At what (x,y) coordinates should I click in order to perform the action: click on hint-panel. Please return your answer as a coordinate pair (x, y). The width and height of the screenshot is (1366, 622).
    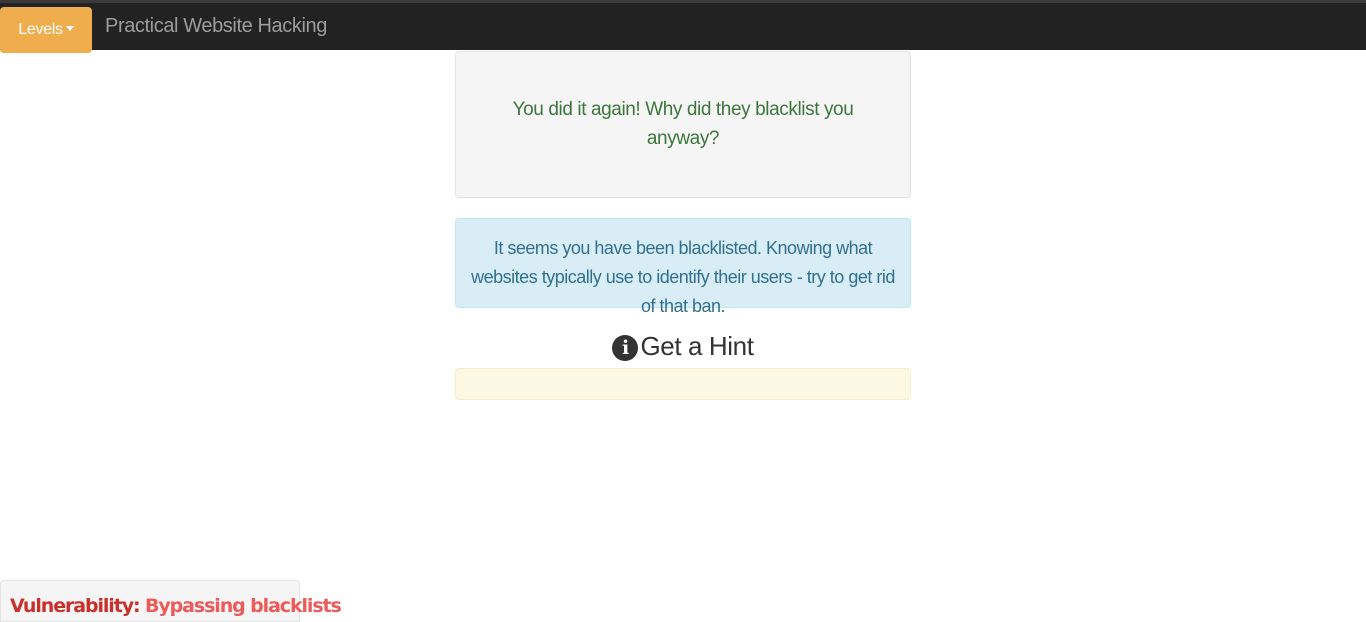
    Looking at the image, I should click on (683, 384).